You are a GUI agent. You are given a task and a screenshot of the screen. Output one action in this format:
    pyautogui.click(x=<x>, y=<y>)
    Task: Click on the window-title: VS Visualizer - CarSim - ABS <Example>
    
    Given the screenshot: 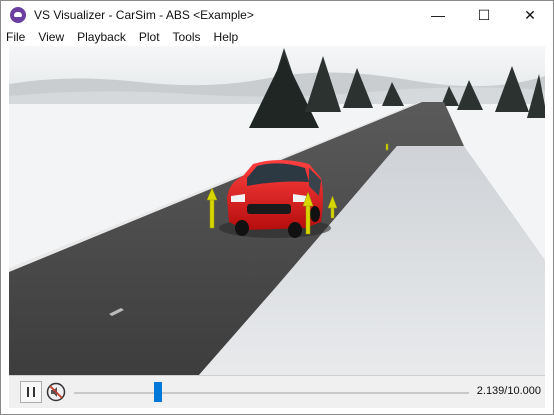 What is the action you would take?
    pyautogui.click(x=144, y=15)
    